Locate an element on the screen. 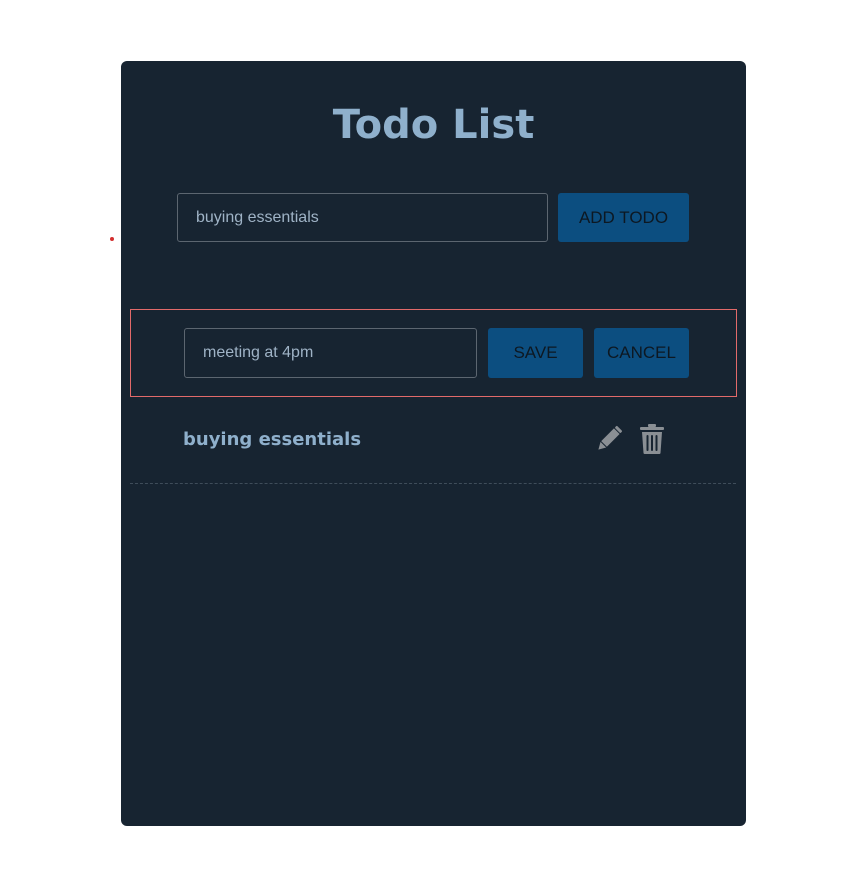 Image resolution: width=865 pixels, height=885 pixels. pencil-icon is located at coordinates (609, 439).